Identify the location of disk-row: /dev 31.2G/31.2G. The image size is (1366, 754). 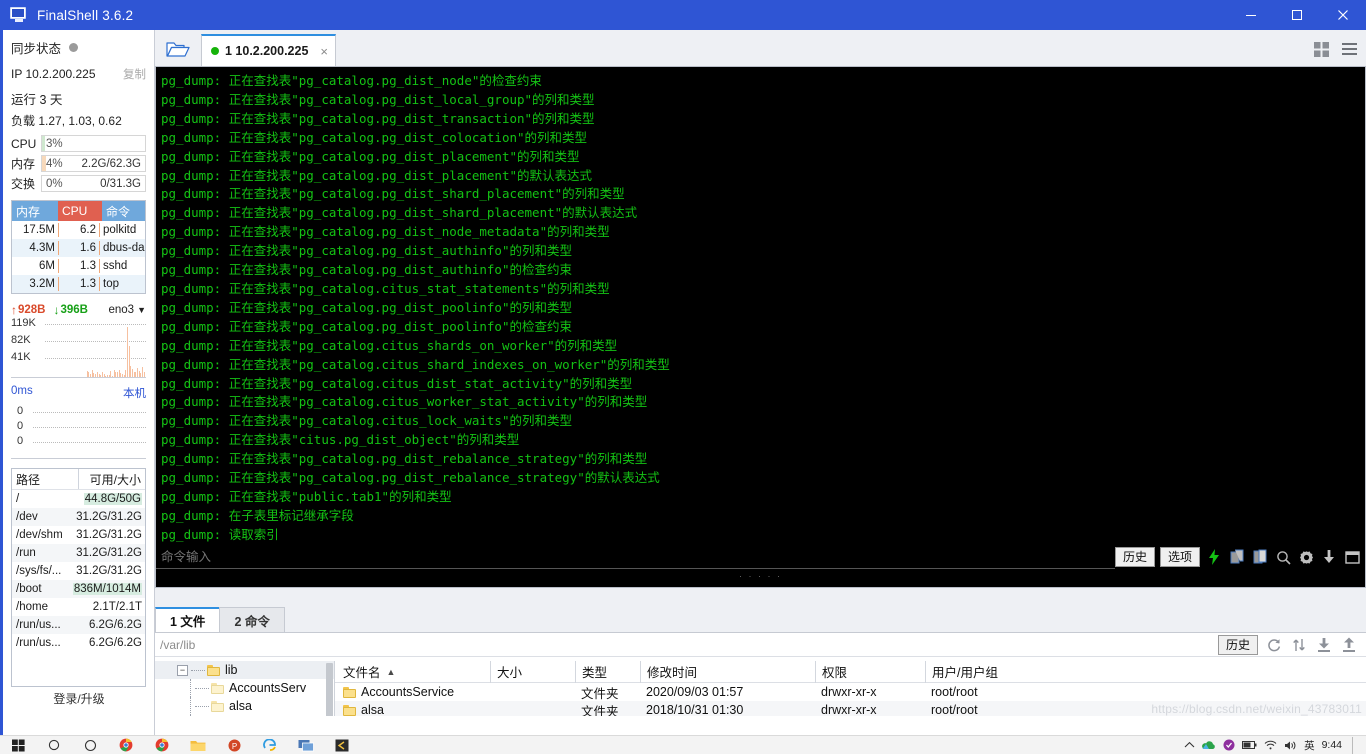
(78, 517).